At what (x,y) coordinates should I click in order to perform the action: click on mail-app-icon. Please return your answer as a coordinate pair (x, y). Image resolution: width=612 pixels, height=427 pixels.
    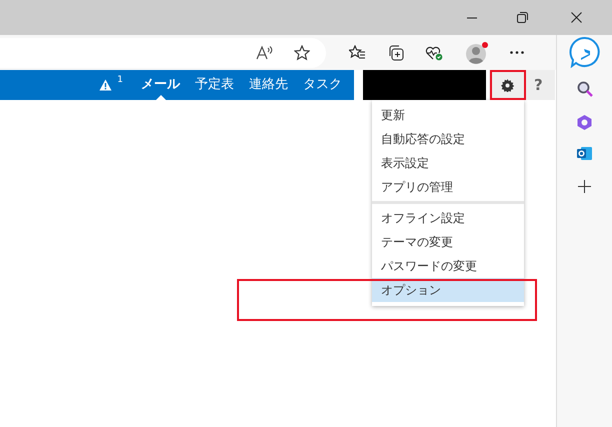
    Looking at the image, I should click on (584, 153).